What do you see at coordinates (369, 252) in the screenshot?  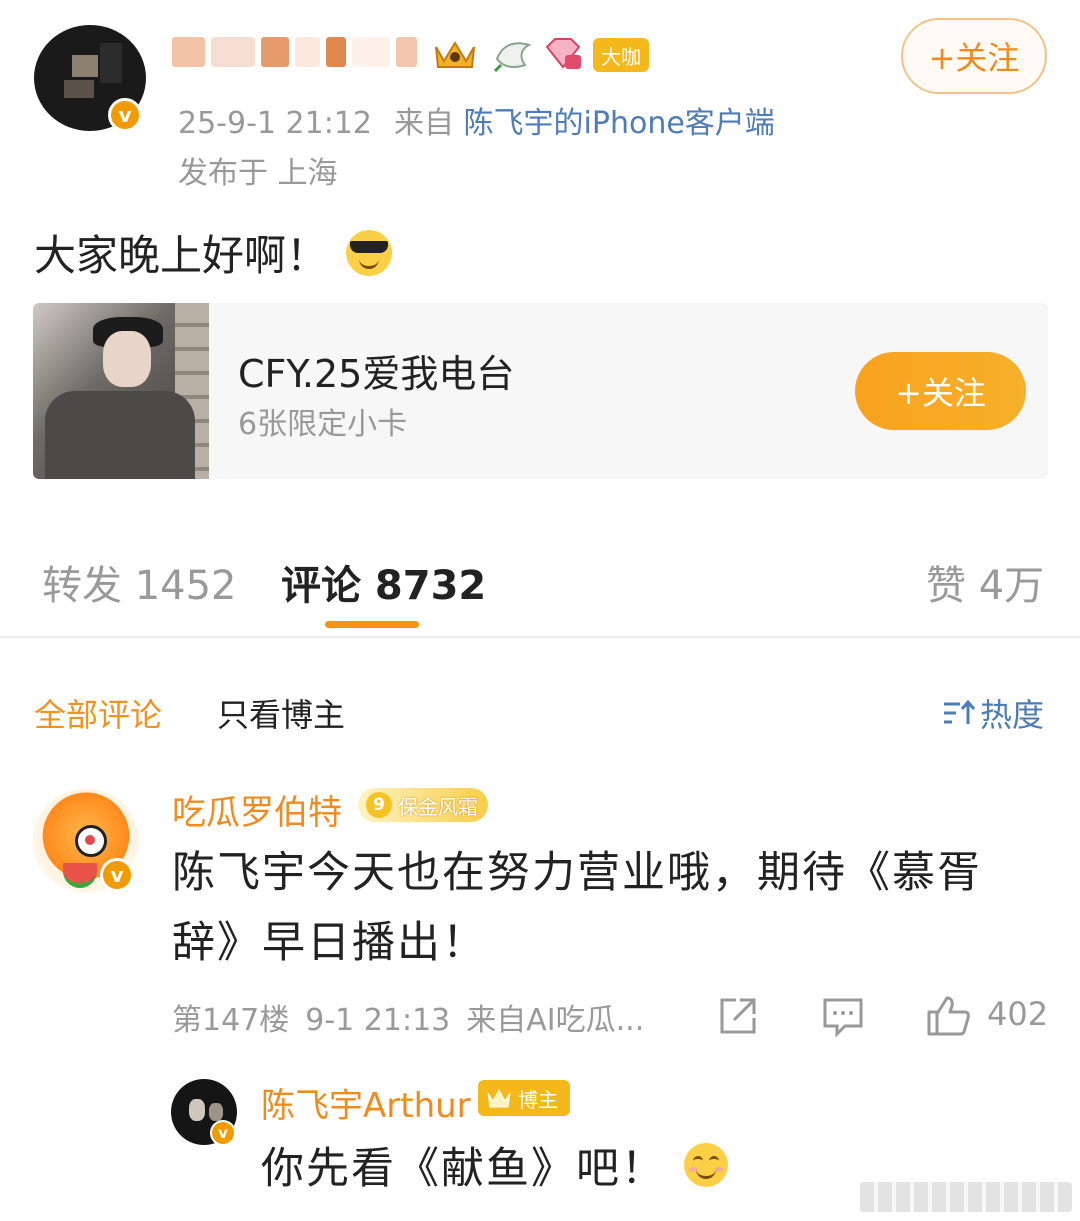 I see `cool-sunglasses-emoji-icon` at bounding box center [369, 252].